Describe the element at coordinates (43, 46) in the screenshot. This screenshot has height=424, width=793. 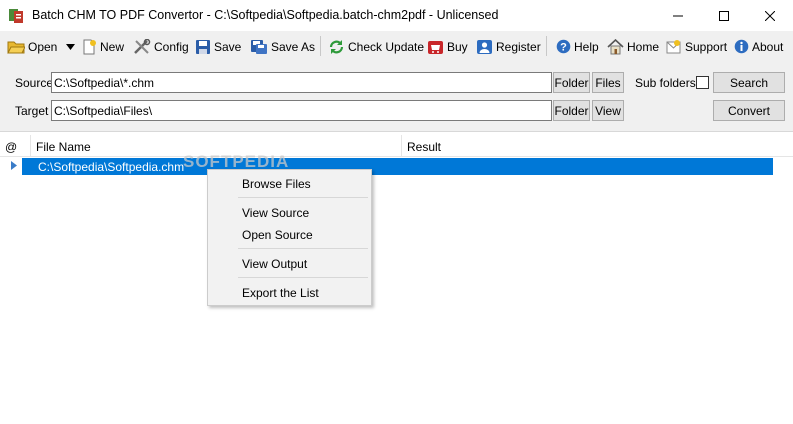
I see `open-label: Open` at that location.